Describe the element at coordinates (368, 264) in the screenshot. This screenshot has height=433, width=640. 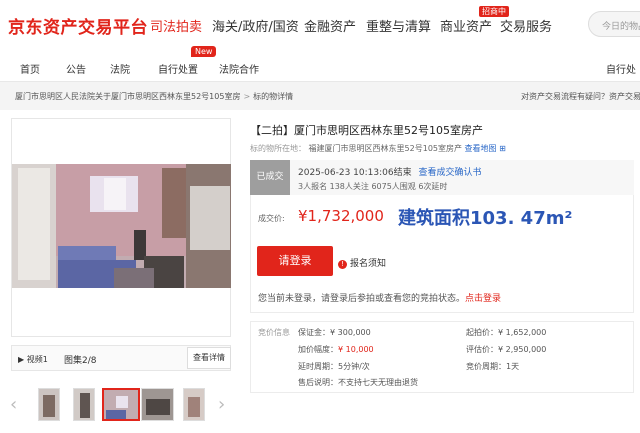
I see `notice-label: 报名须知` at that location.